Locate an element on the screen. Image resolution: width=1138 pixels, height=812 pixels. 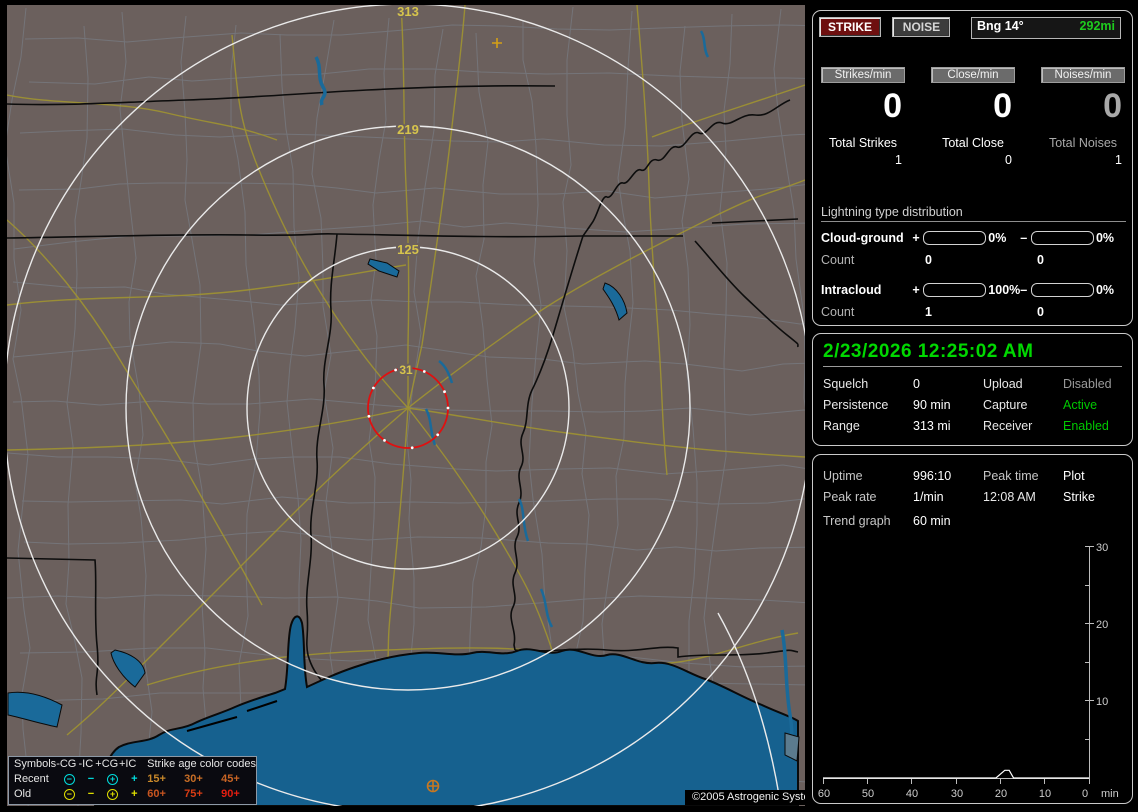
cloud-ground-row: Cloud-ground + 0% – 0% is located at coordinates (973, 238).